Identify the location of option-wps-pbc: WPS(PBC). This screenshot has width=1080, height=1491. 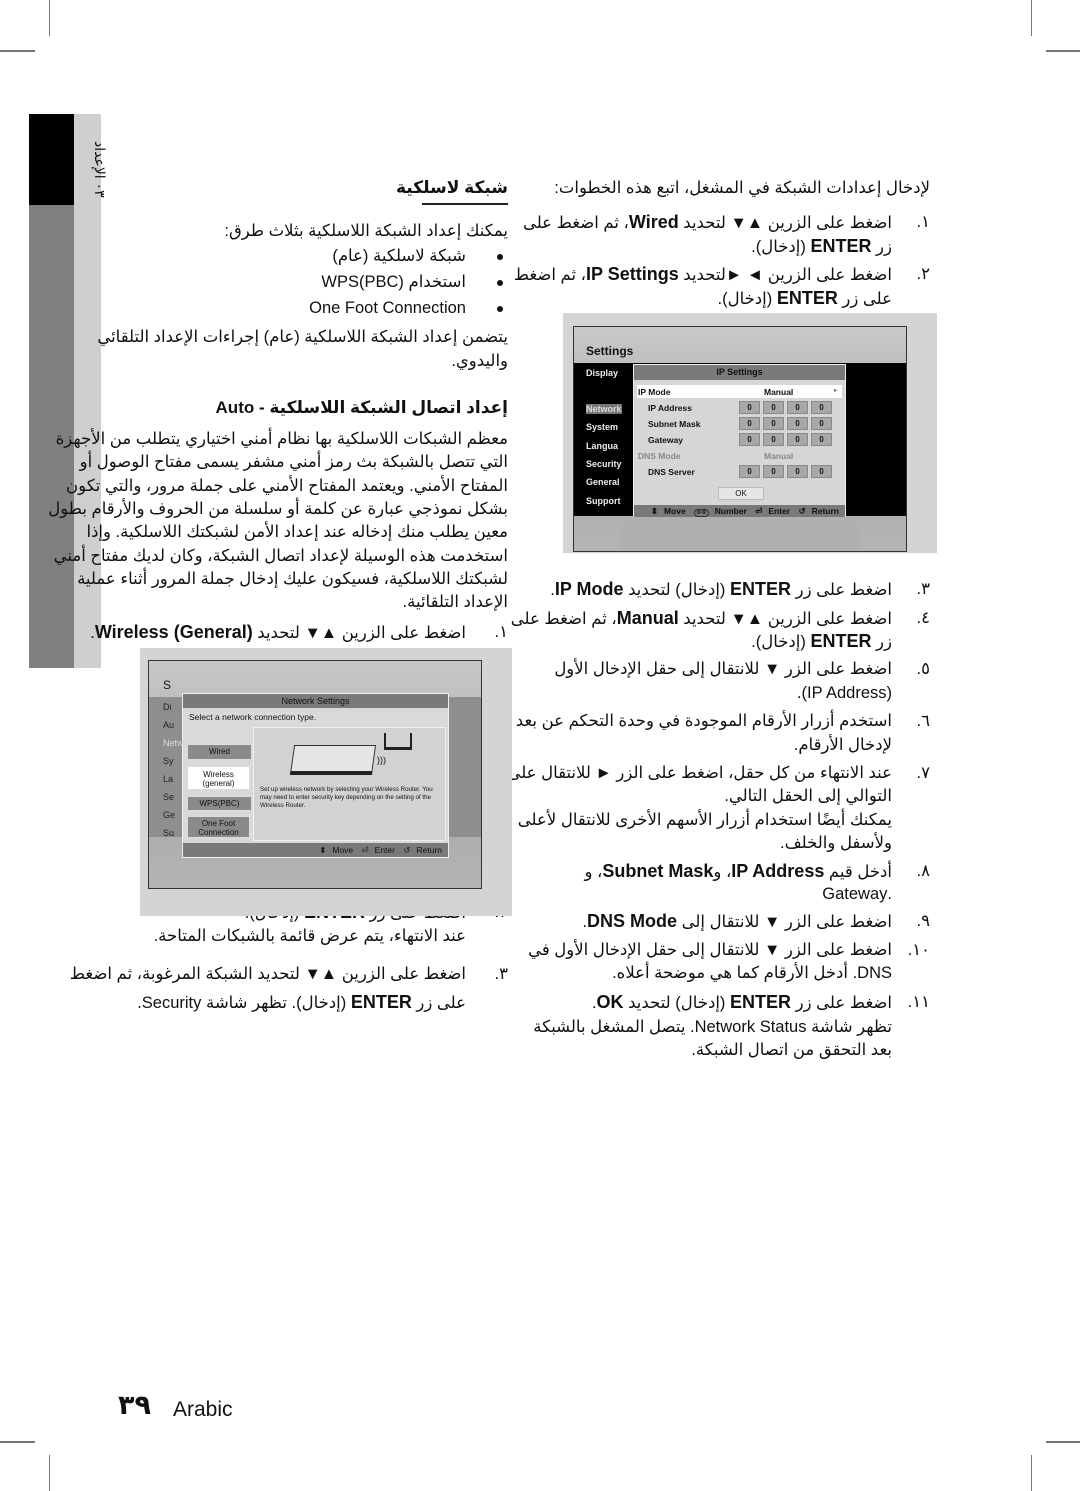
(219, 803).